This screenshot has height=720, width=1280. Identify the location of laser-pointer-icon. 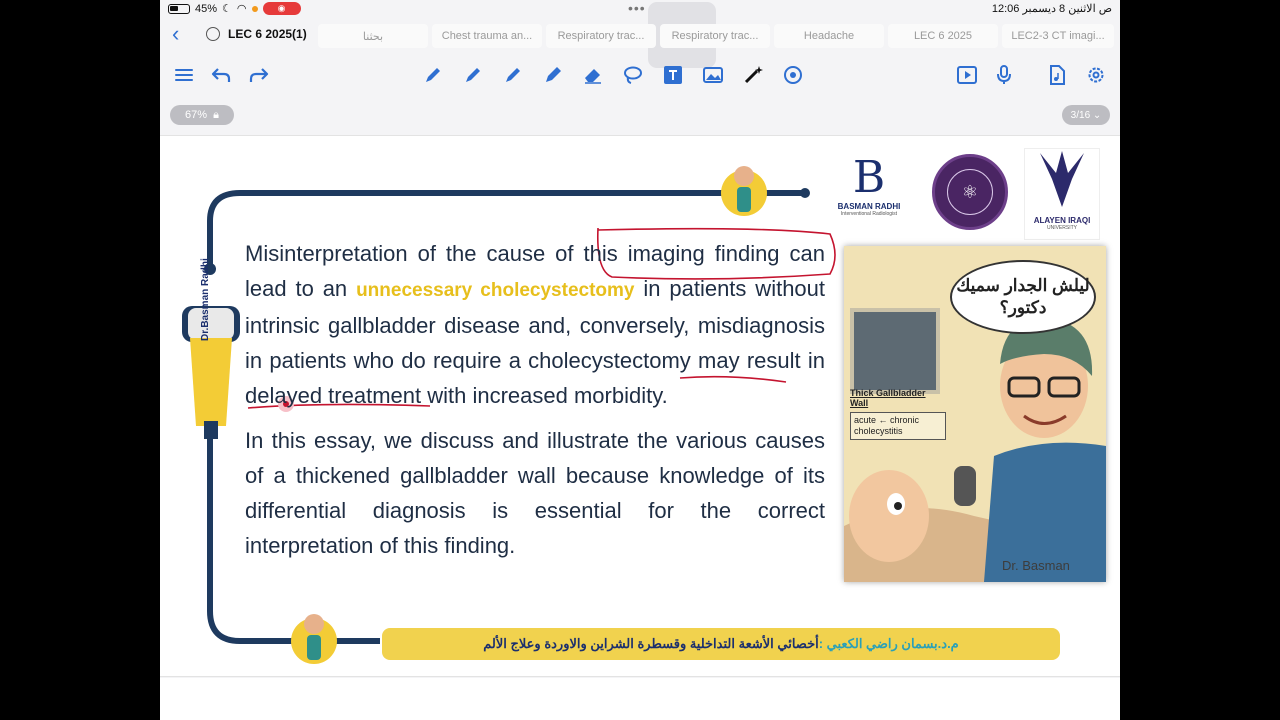
(793, 75).